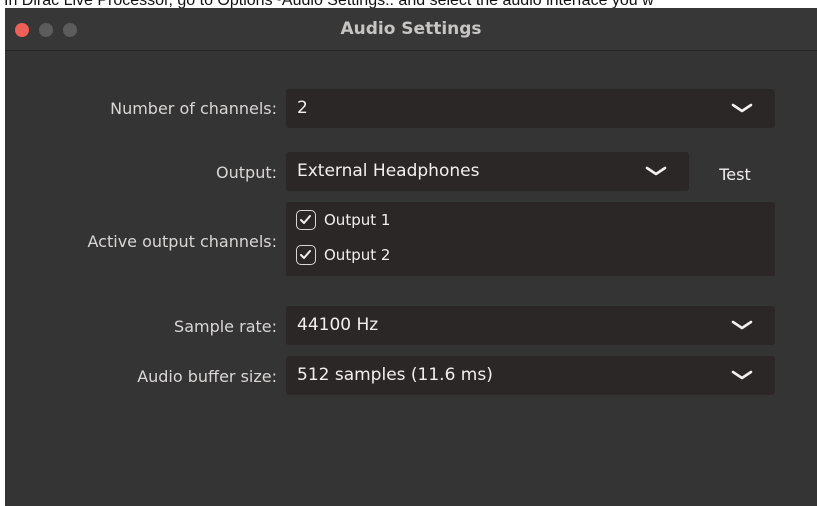  Describe the element at coordinates (338, 325) in the screenshot. I see `sample-rate-value: 44100 Hz` at that location.